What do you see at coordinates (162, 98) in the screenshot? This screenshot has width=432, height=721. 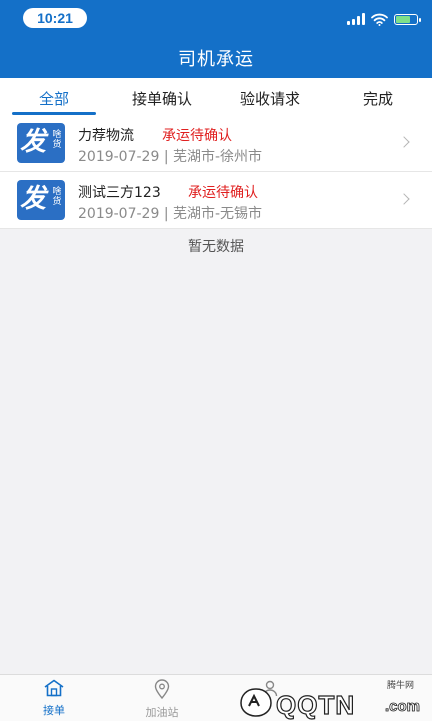 I see `tab-accept-confirm: 接单确认` at bounding box center [162, 98].